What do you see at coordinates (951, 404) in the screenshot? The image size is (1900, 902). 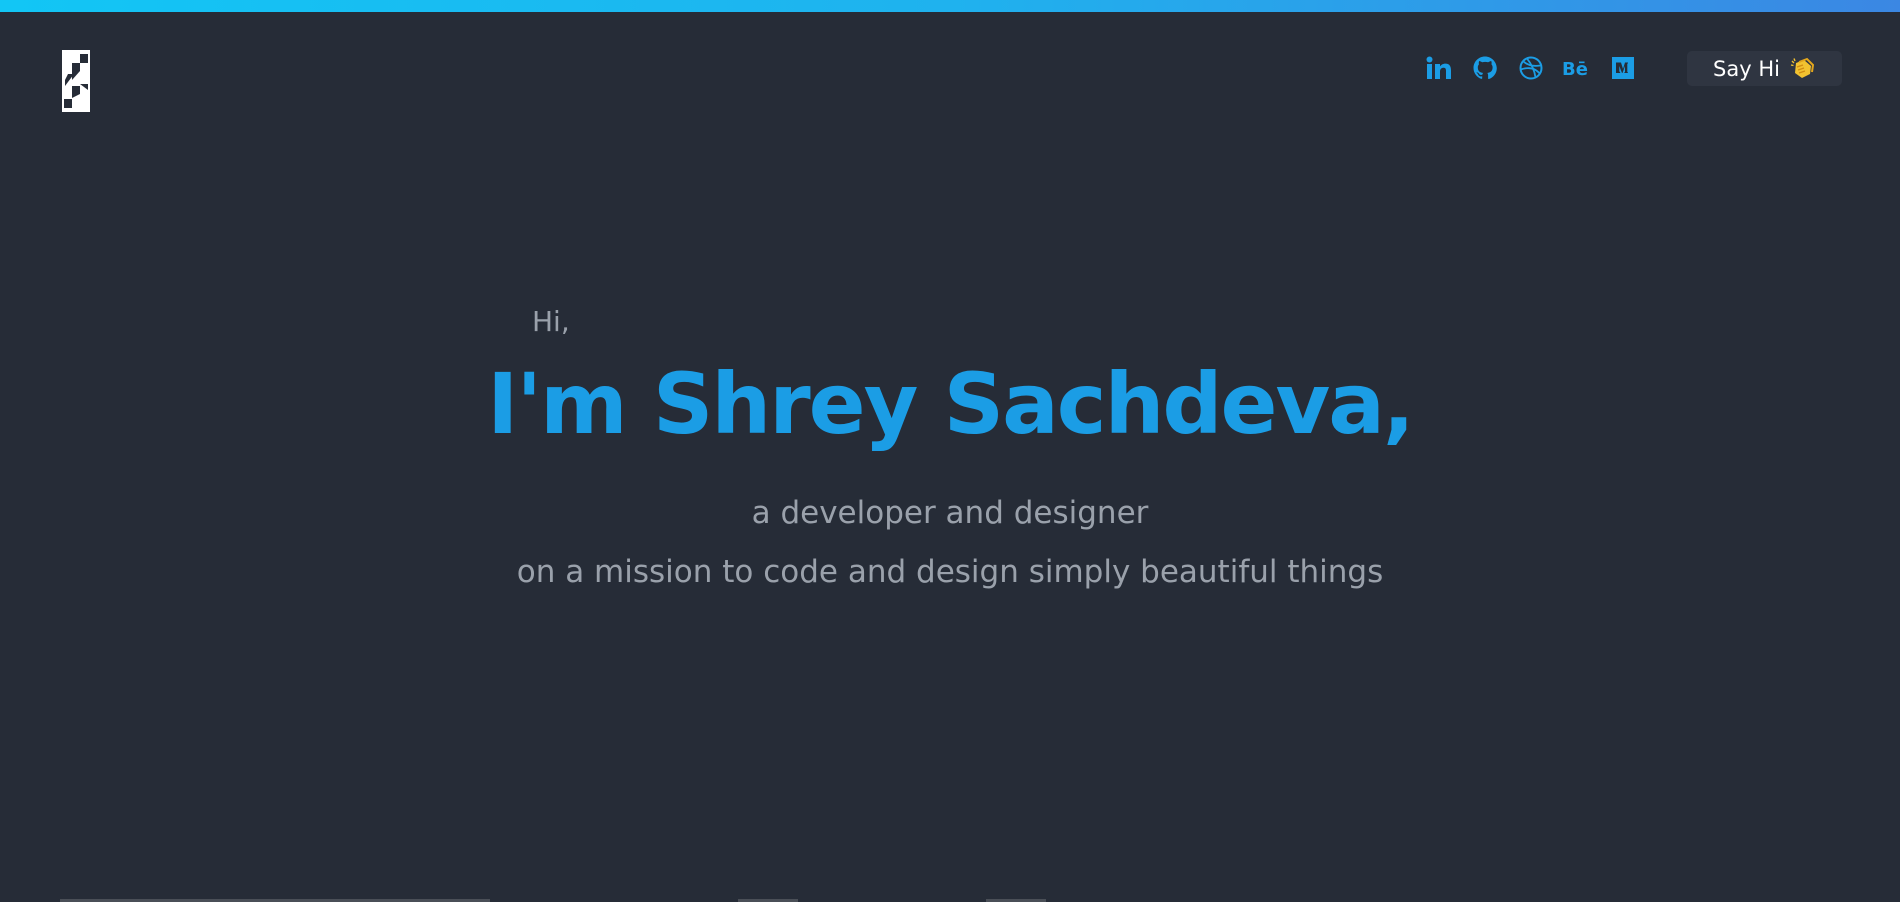 I see `hero-headline: I'm Shrey Sachdeva,` at bounding box center [951, 404].